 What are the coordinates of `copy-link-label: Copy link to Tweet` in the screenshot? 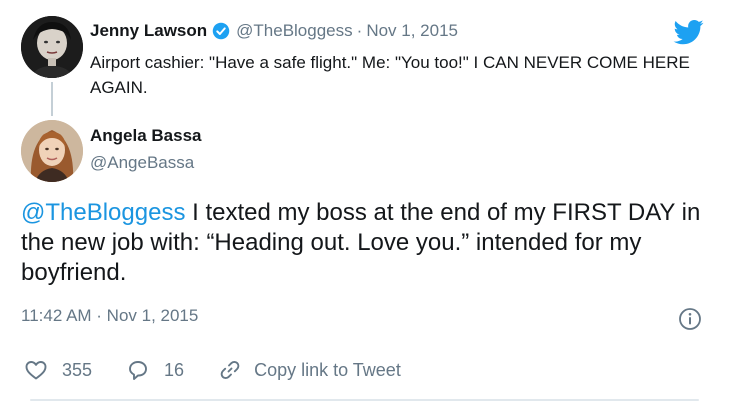 It's located at (327, 369).